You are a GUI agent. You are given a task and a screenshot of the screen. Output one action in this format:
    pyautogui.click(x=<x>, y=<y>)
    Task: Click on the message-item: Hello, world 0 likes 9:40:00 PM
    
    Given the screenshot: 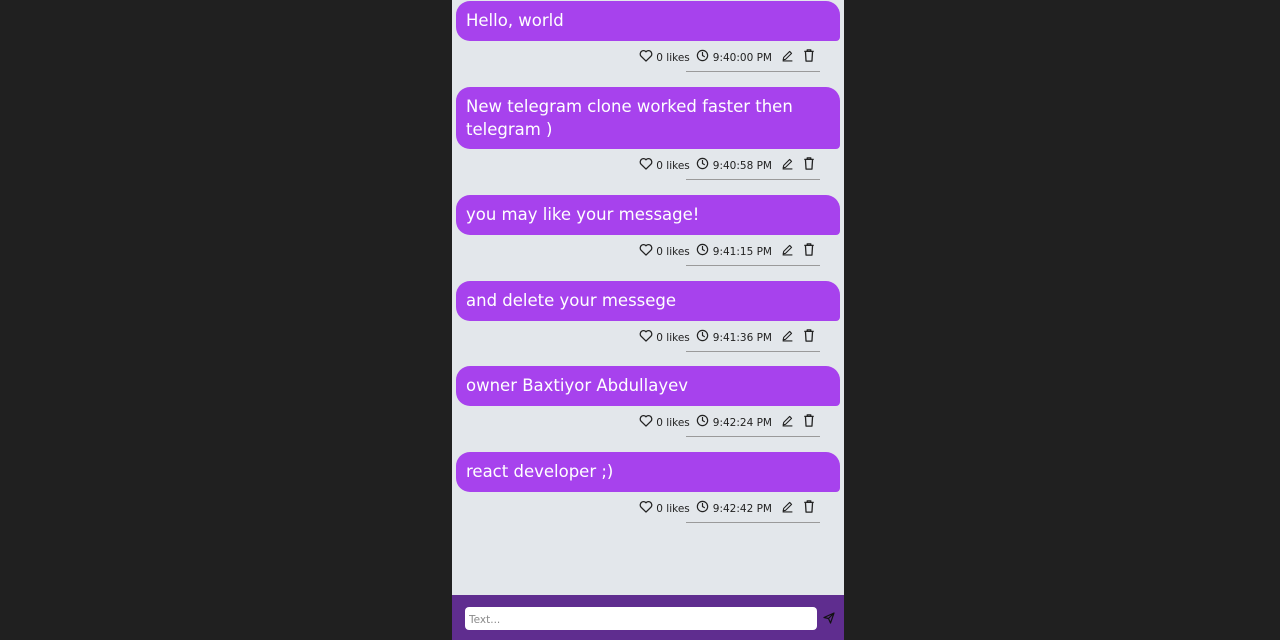 What is the action you would take?
    pyautogui.click(x=648, y=36)
    